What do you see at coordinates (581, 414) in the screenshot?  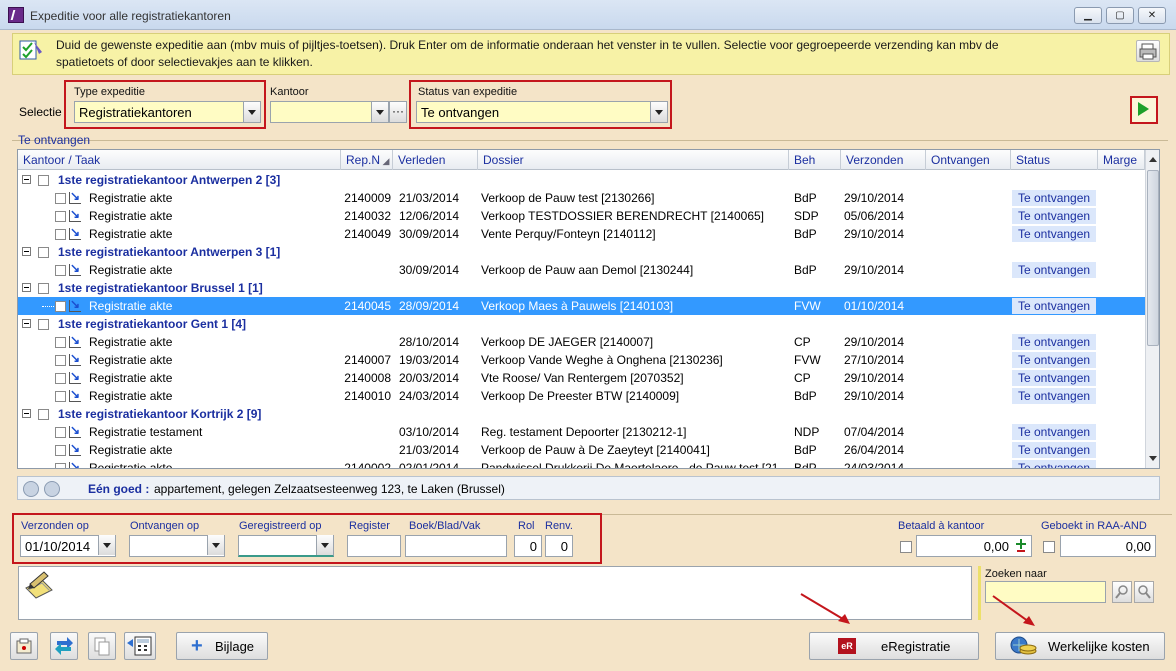 I see `group-row: 1ste registratiekantoor Kortrijk 2 [9]` at bounding box center [581, 414].